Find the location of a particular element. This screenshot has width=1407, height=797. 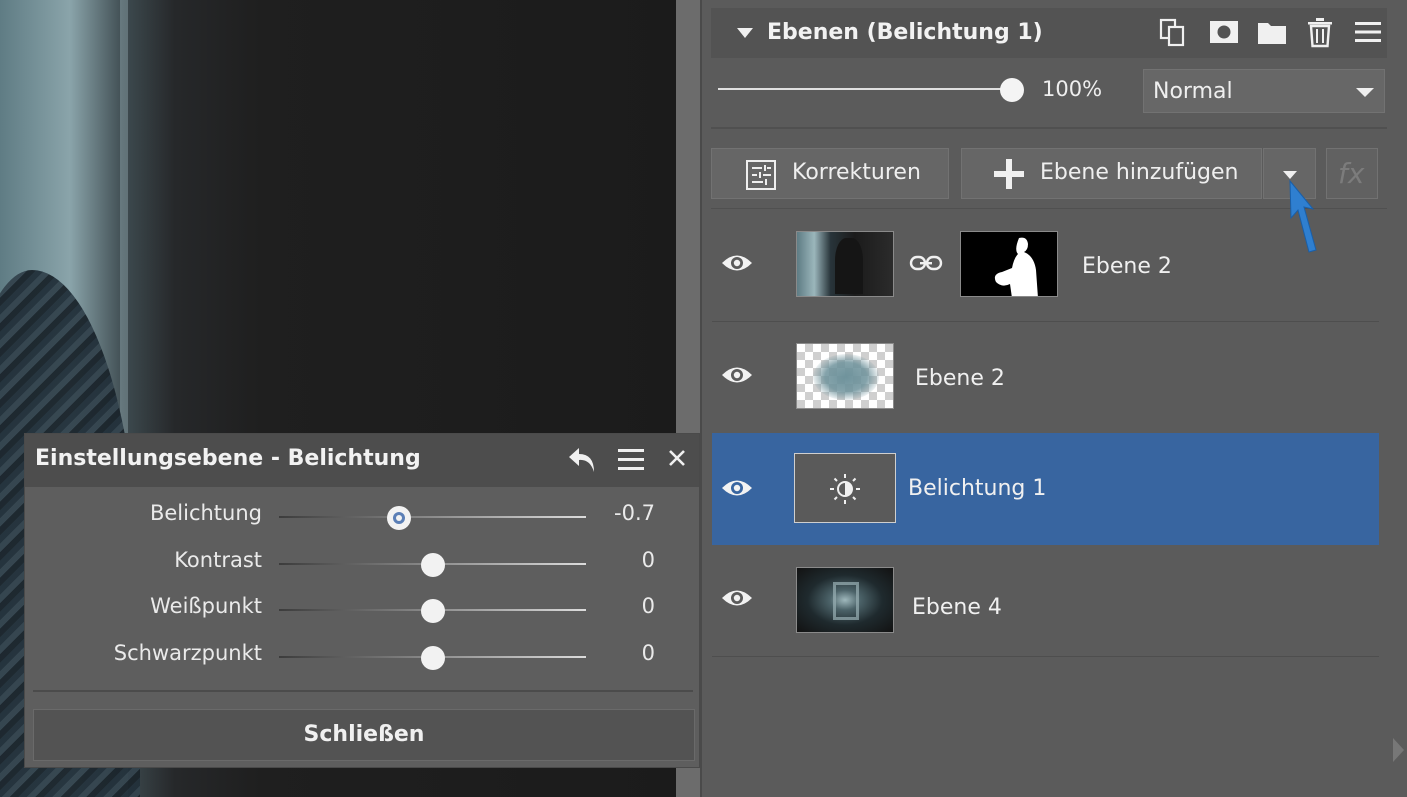

link-icon is located at coordinates (926, 265).